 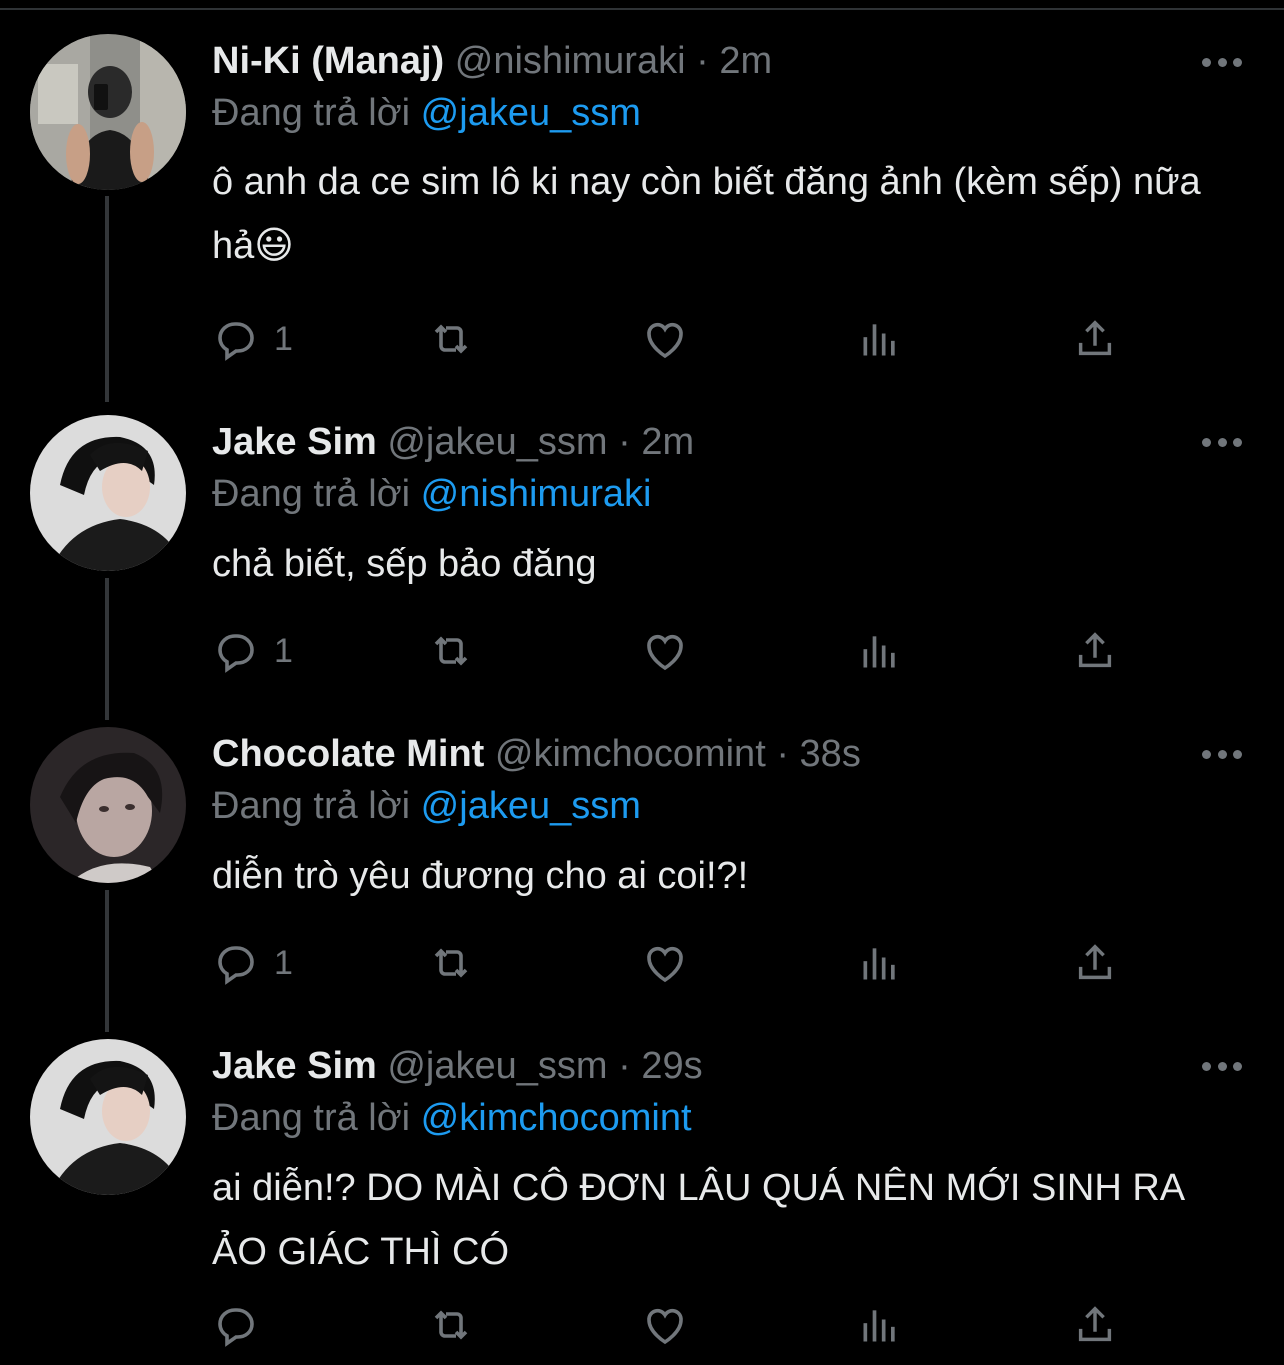 I want to click on user-handle: @kimchocomint, so click(x=630, y=754).